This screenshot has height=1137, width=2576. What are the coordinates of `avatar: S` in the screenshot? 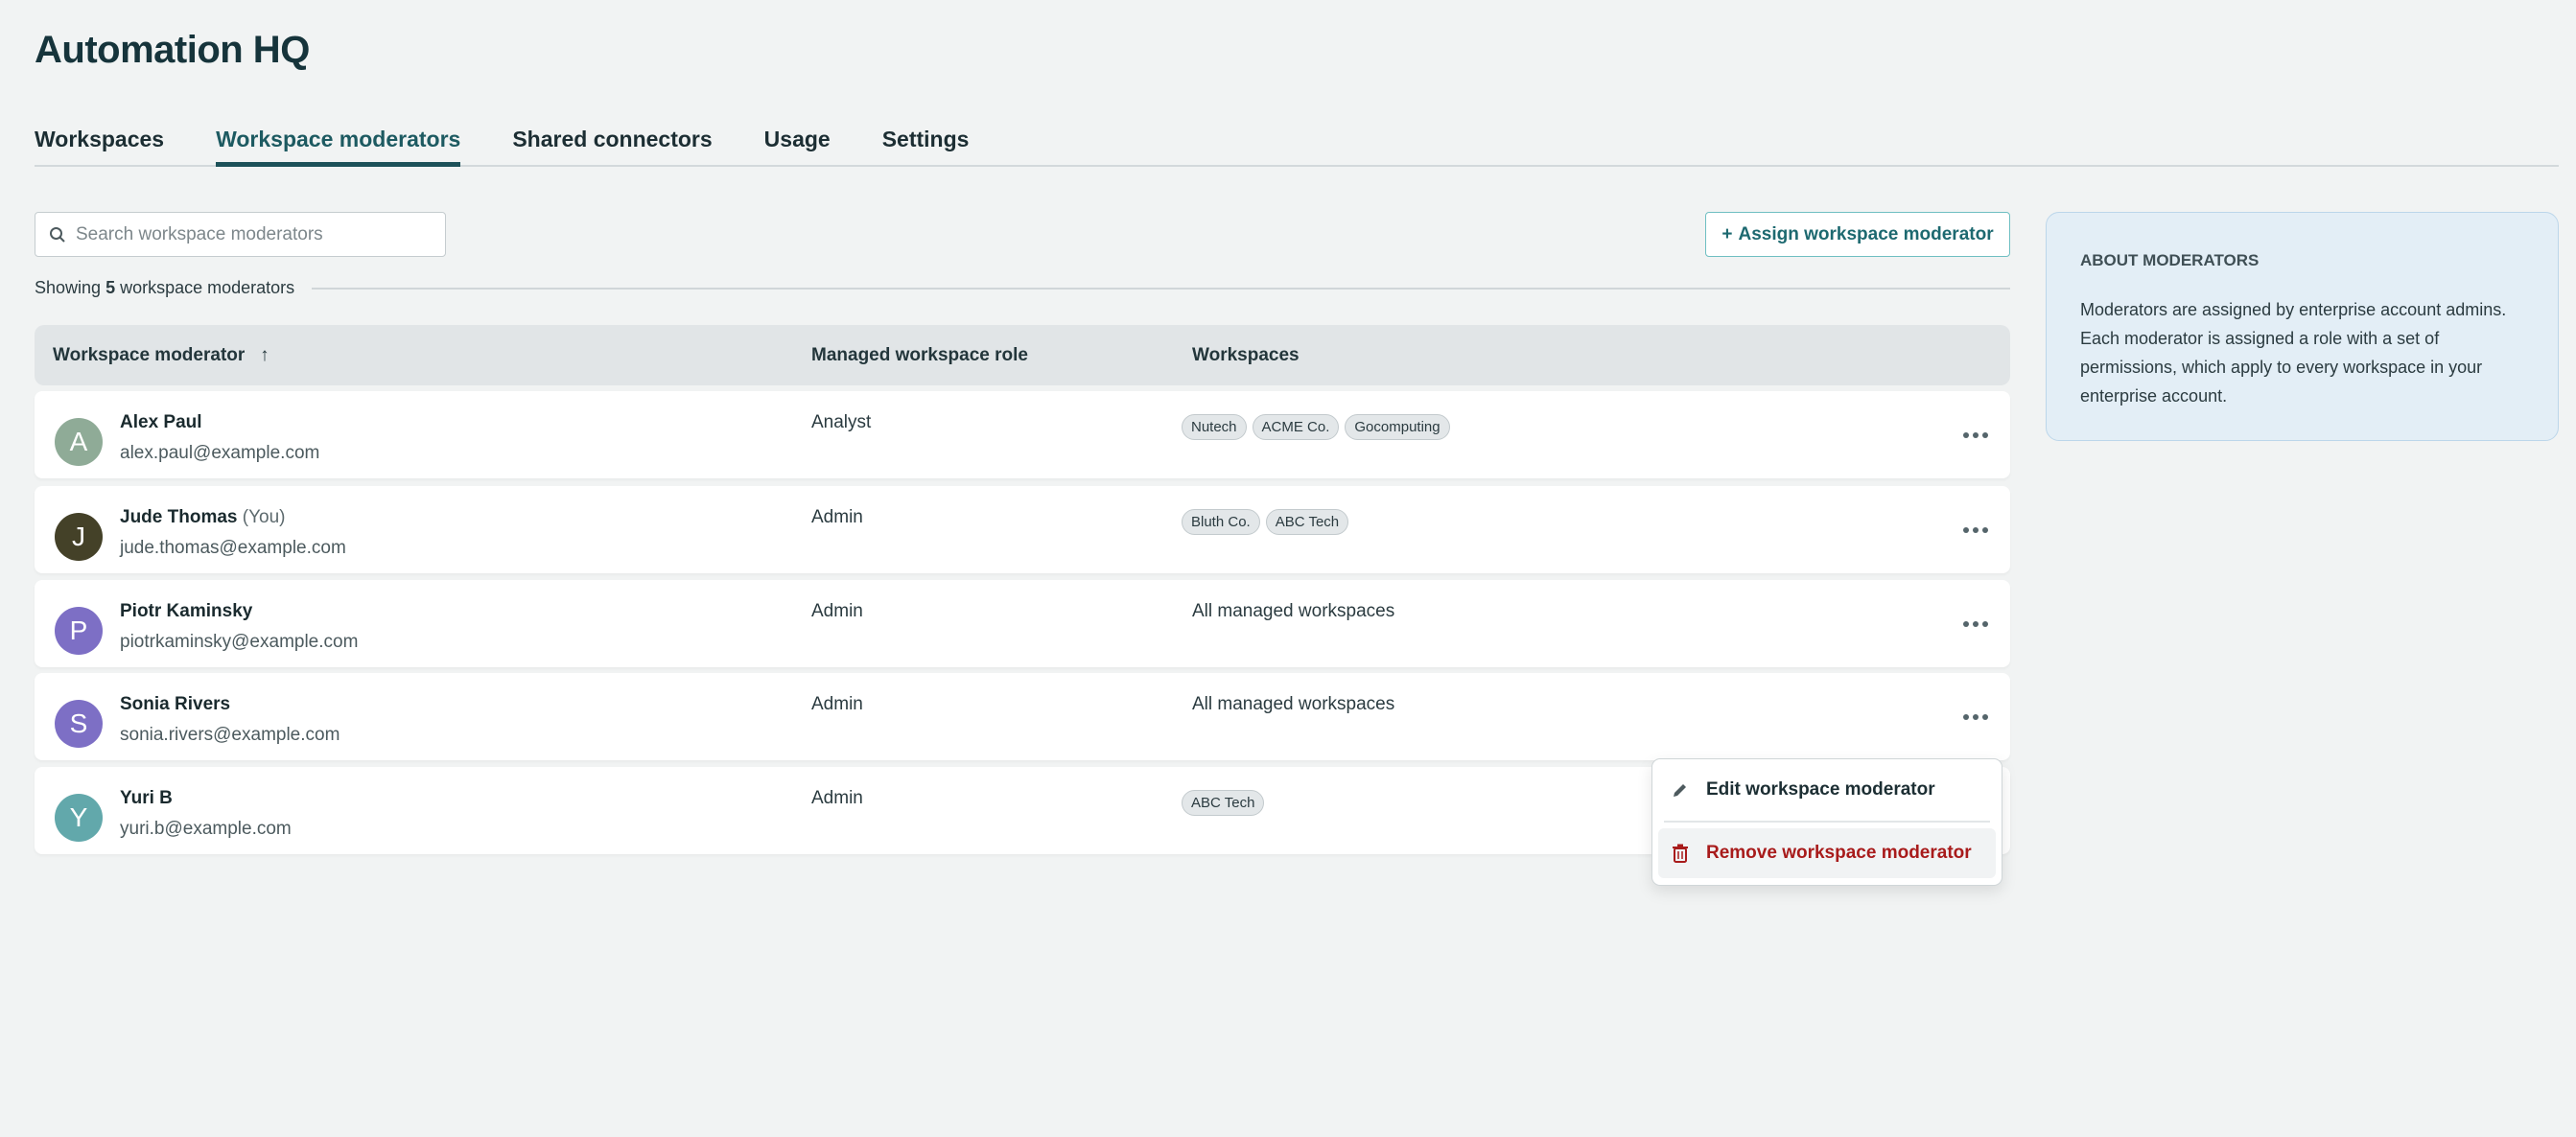 It's located at (79, 724).